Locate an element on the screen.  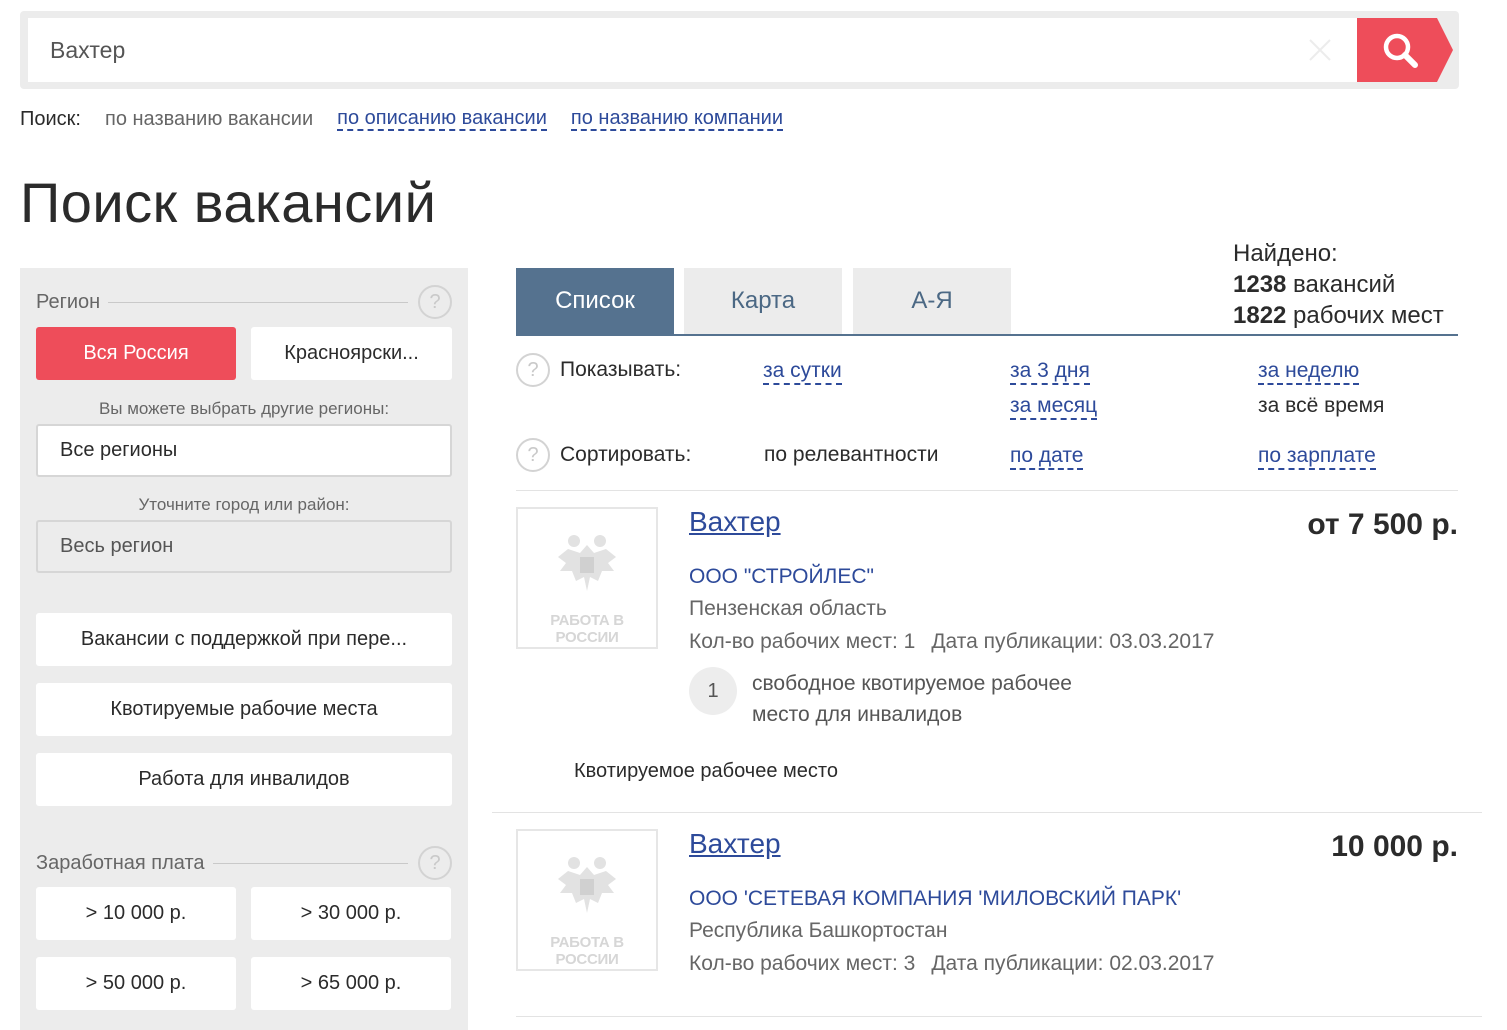
vacancy-published: Дата публикации: 02.03.2017 is located at coordinates (1073, 963).